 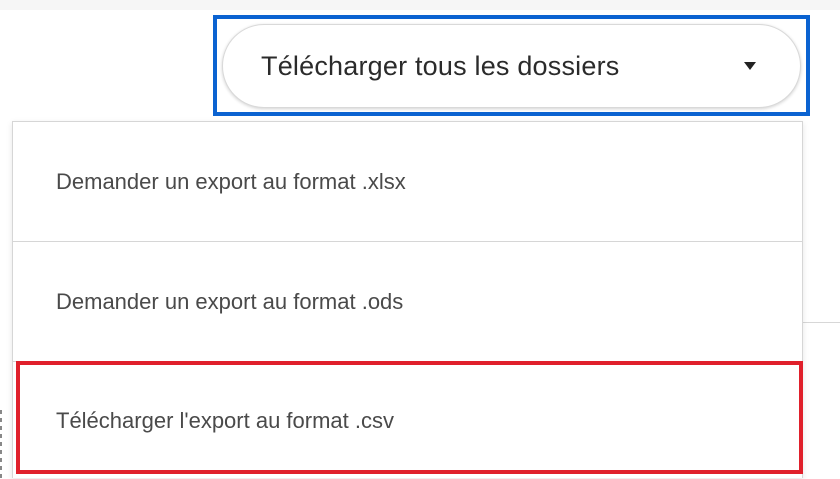 I want to click on menu-item-label: Demander un export au format .ods, so click(x=230, y=301).